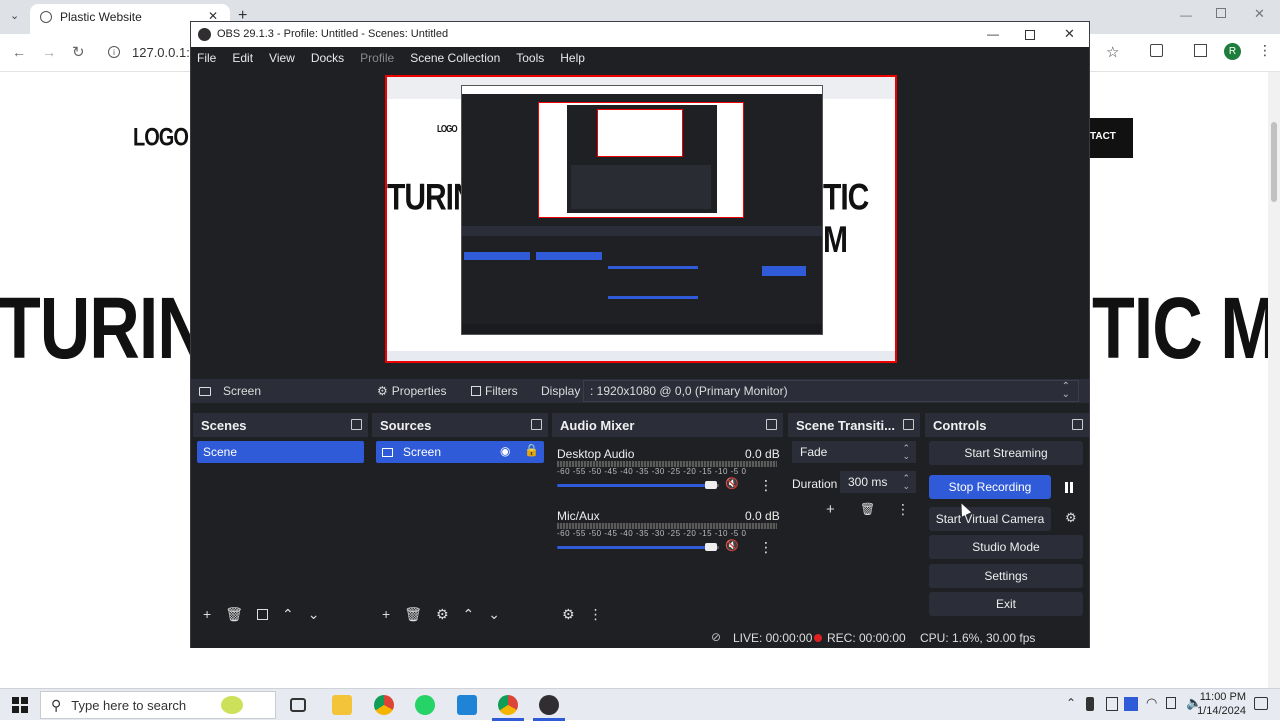 This screenshot has width=1280, height=721. Describe the element at coordinates (531, 450) in the screenshot. I see `lock-icon: 🔒` at that location.